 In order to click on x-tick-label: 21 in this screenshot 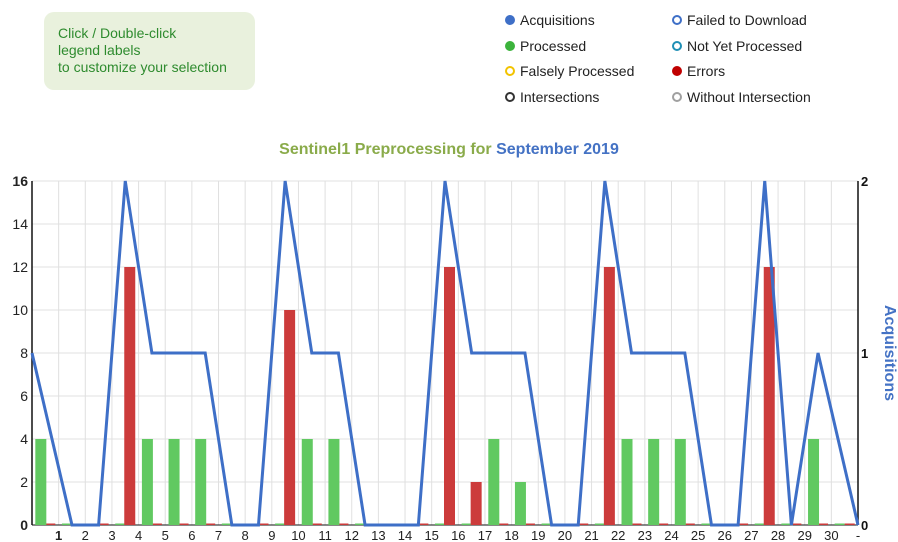, I will do `click(591, 535)`.